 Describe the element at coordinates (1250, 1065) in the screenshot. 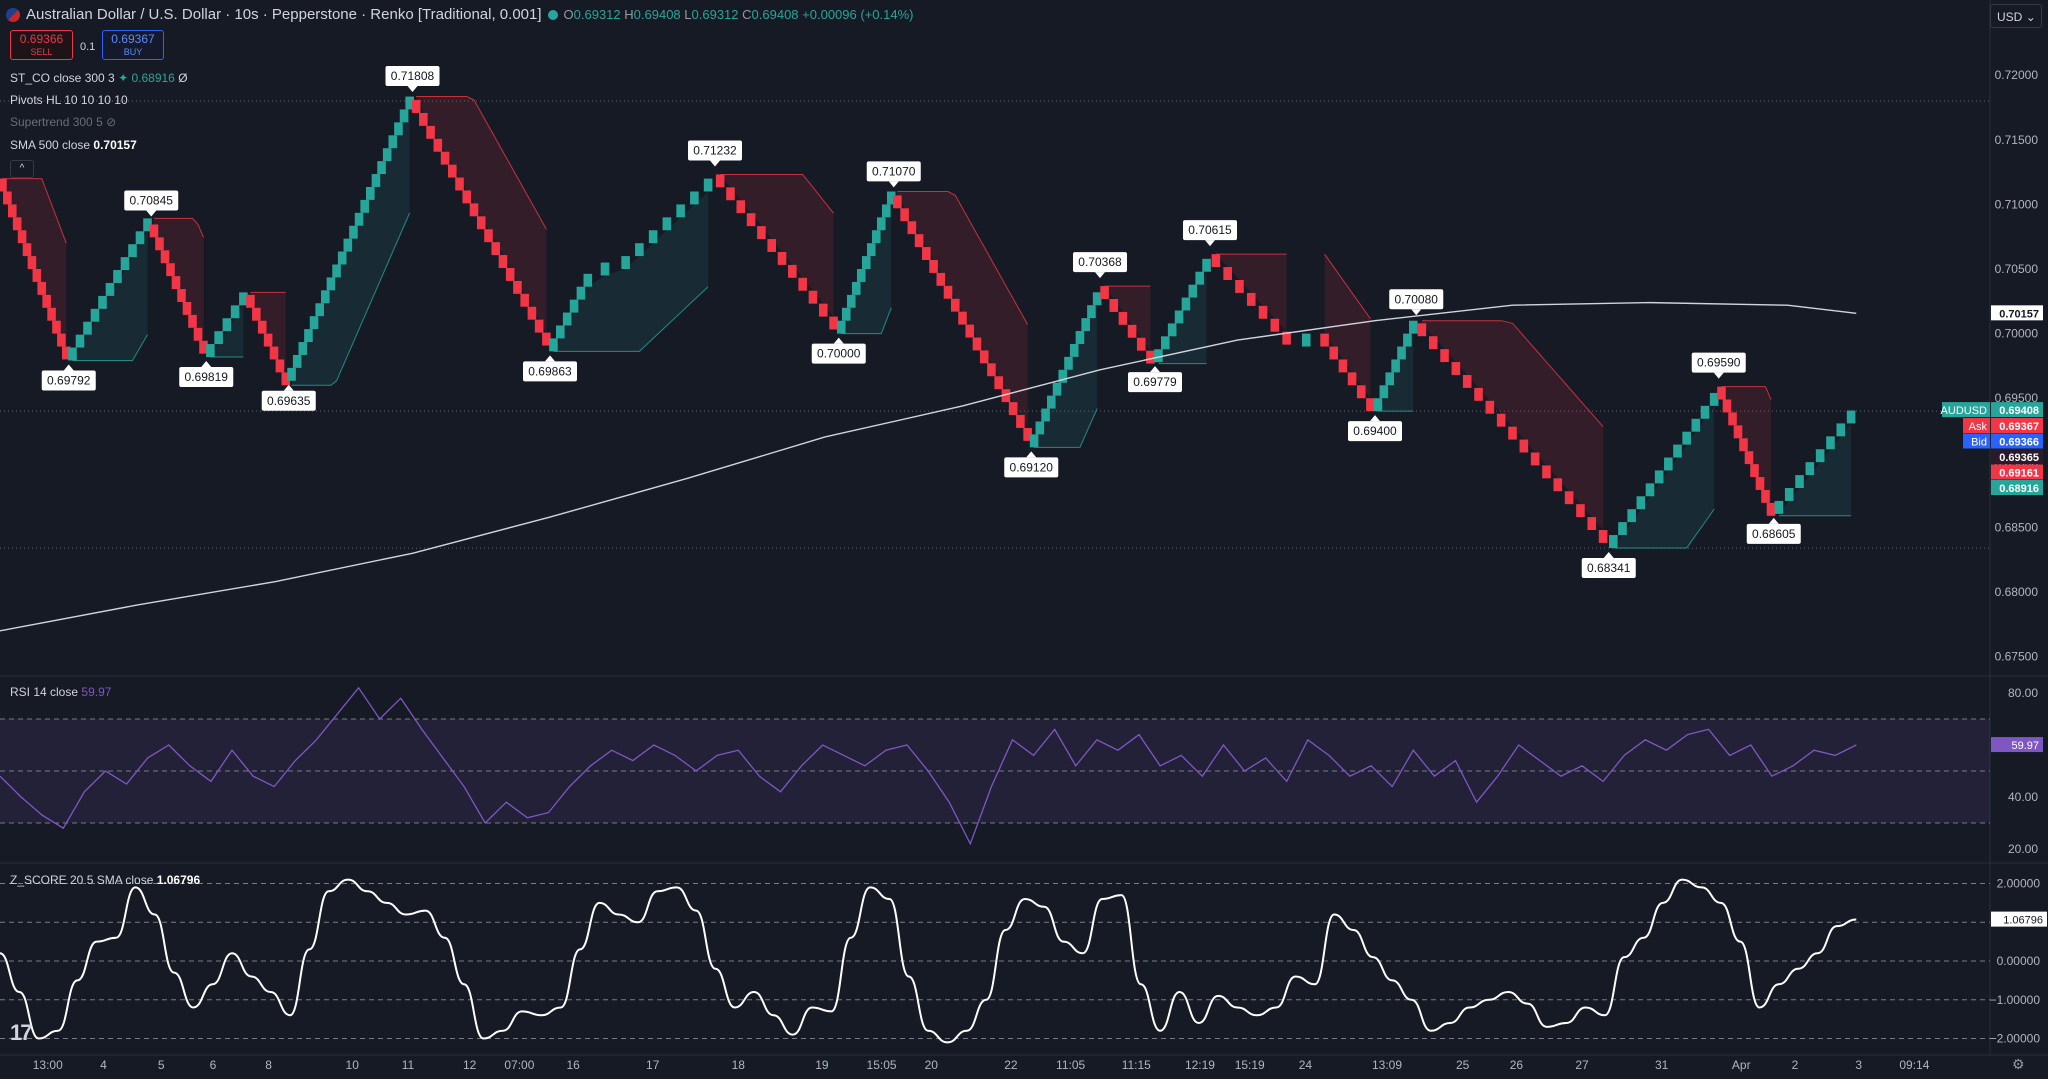

I see `time-tick-label: 15:19` at that location.